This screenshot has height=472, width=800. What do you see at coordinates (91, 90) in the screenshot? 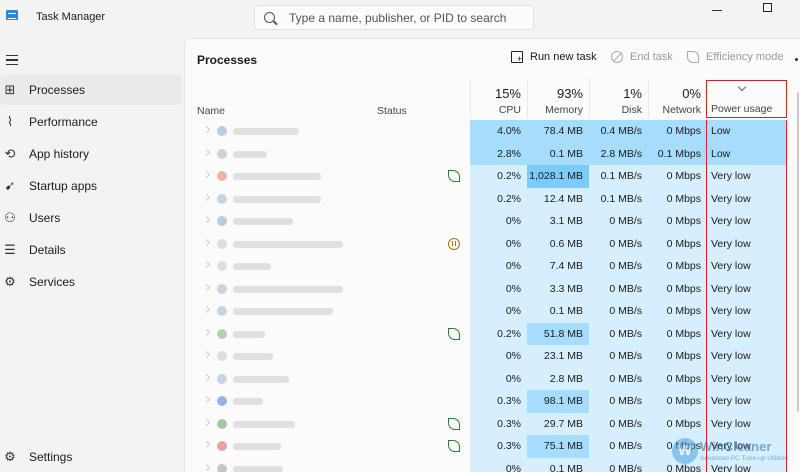
I see `nav-item-processes: ⊞ Processes` at bounding box center [91, 90].